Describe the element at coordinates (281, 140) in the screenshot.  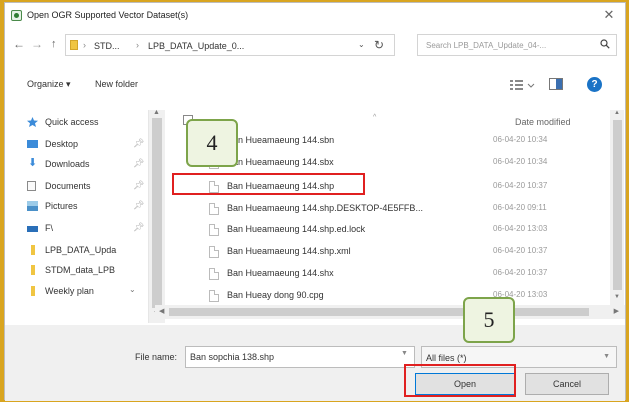
I see `file-name: Ban Hueamaeung 144.sbn` at that location.